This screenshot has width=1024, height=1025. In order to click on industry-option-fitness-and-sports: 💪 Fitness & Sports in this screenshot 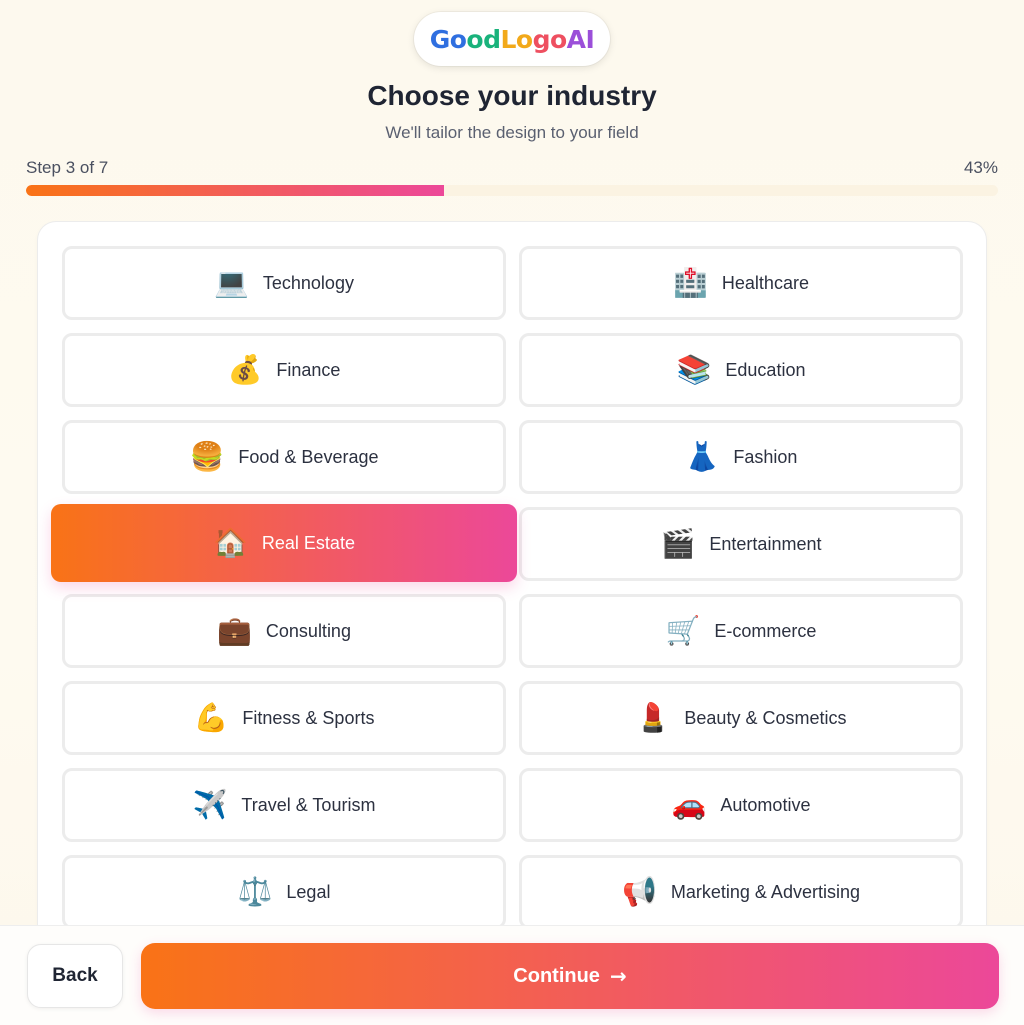, I will do `click(284, 718)`.